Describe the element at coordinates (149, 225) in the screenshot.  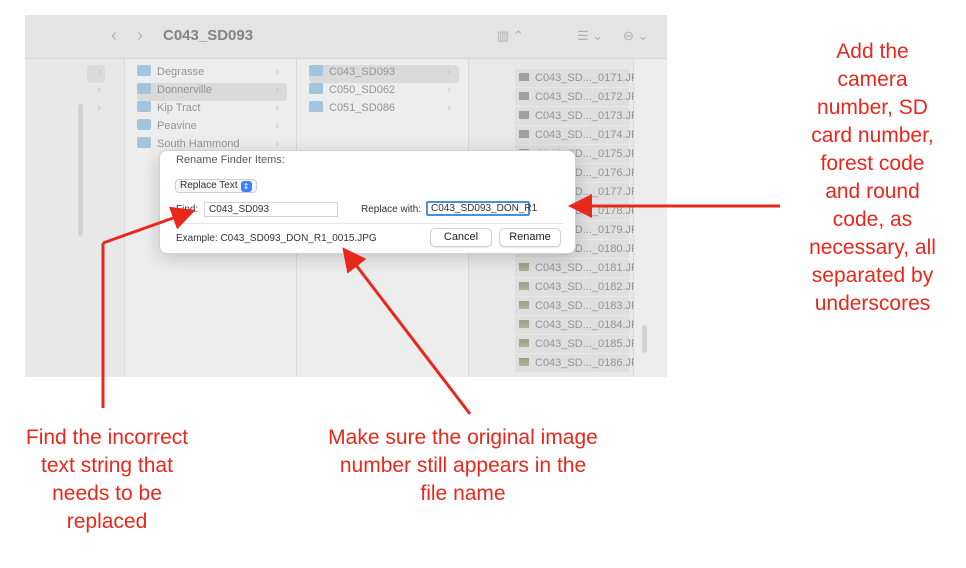
I see `arrow-to-find-field-tip` at that location.